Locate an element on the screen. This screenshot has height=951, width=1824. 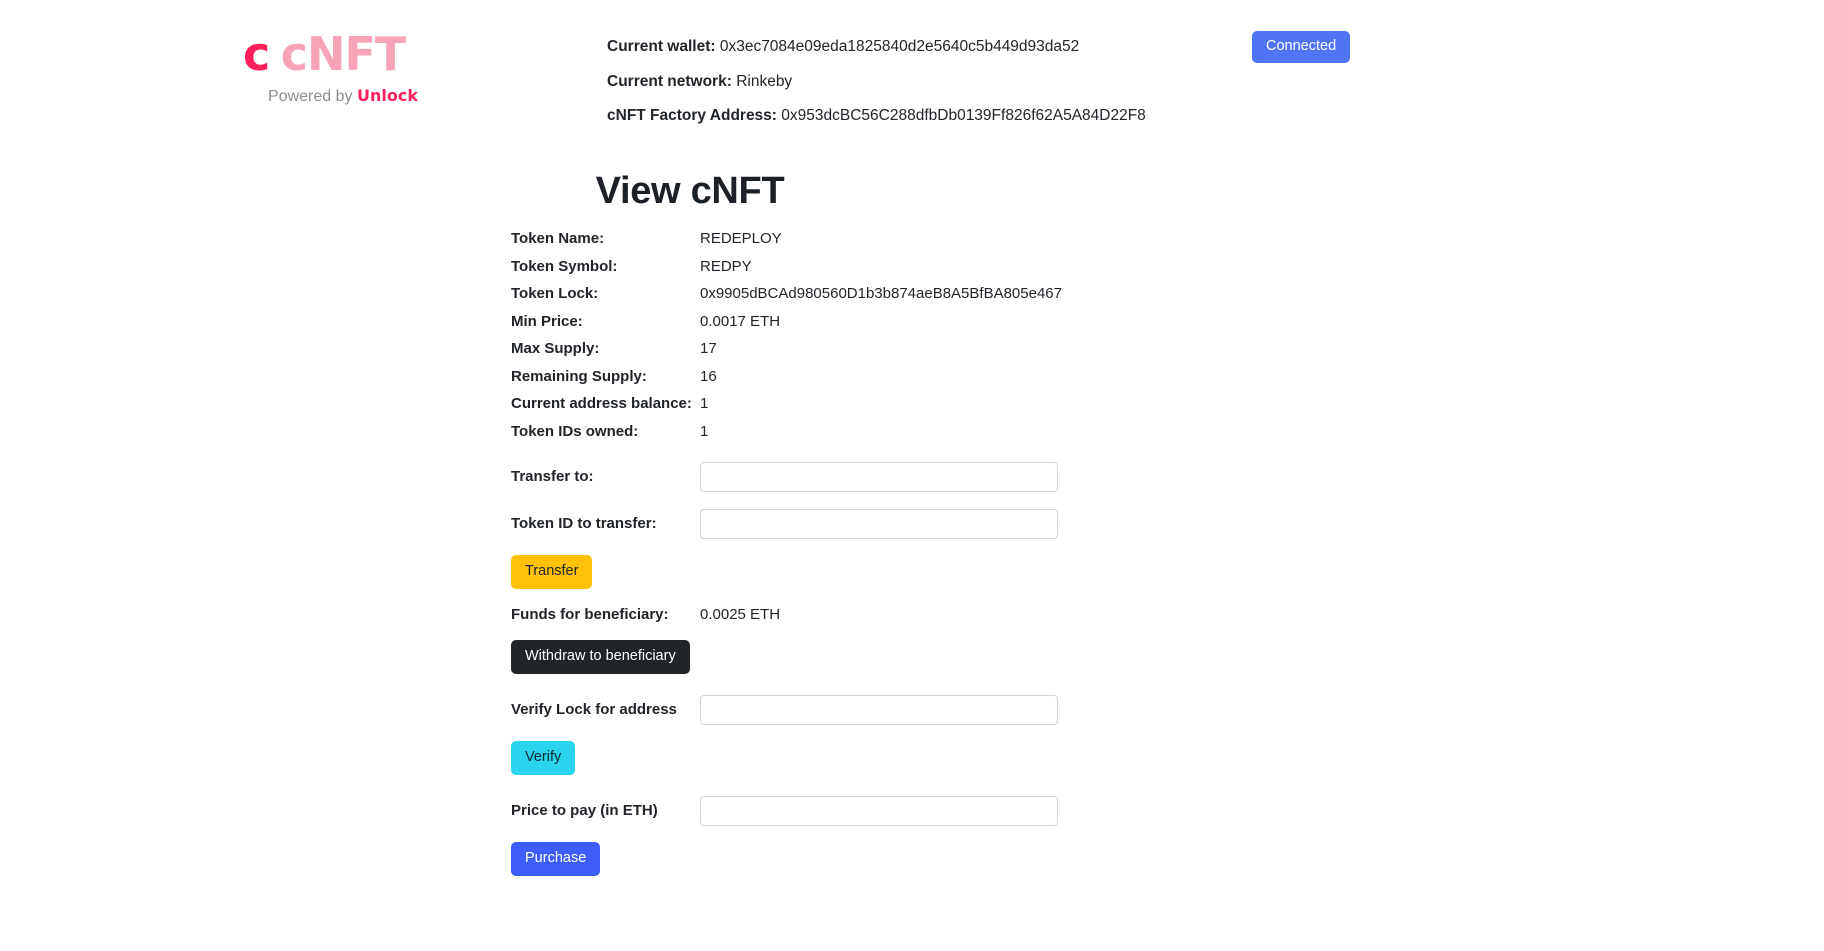
field-value: 0.0017 ETH is located at coordinates (740, 321).